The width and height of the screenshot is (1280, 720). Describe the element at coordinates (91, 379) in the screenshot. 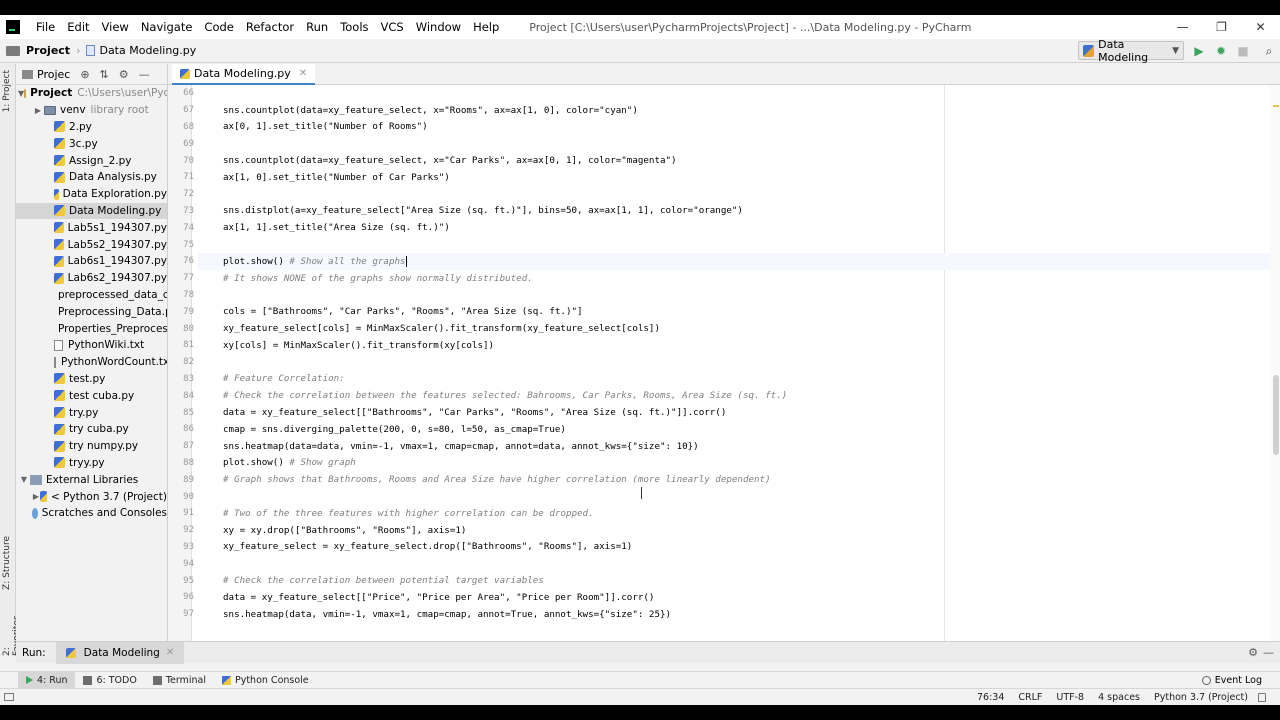

I see `tree-item: test.py` at that location.